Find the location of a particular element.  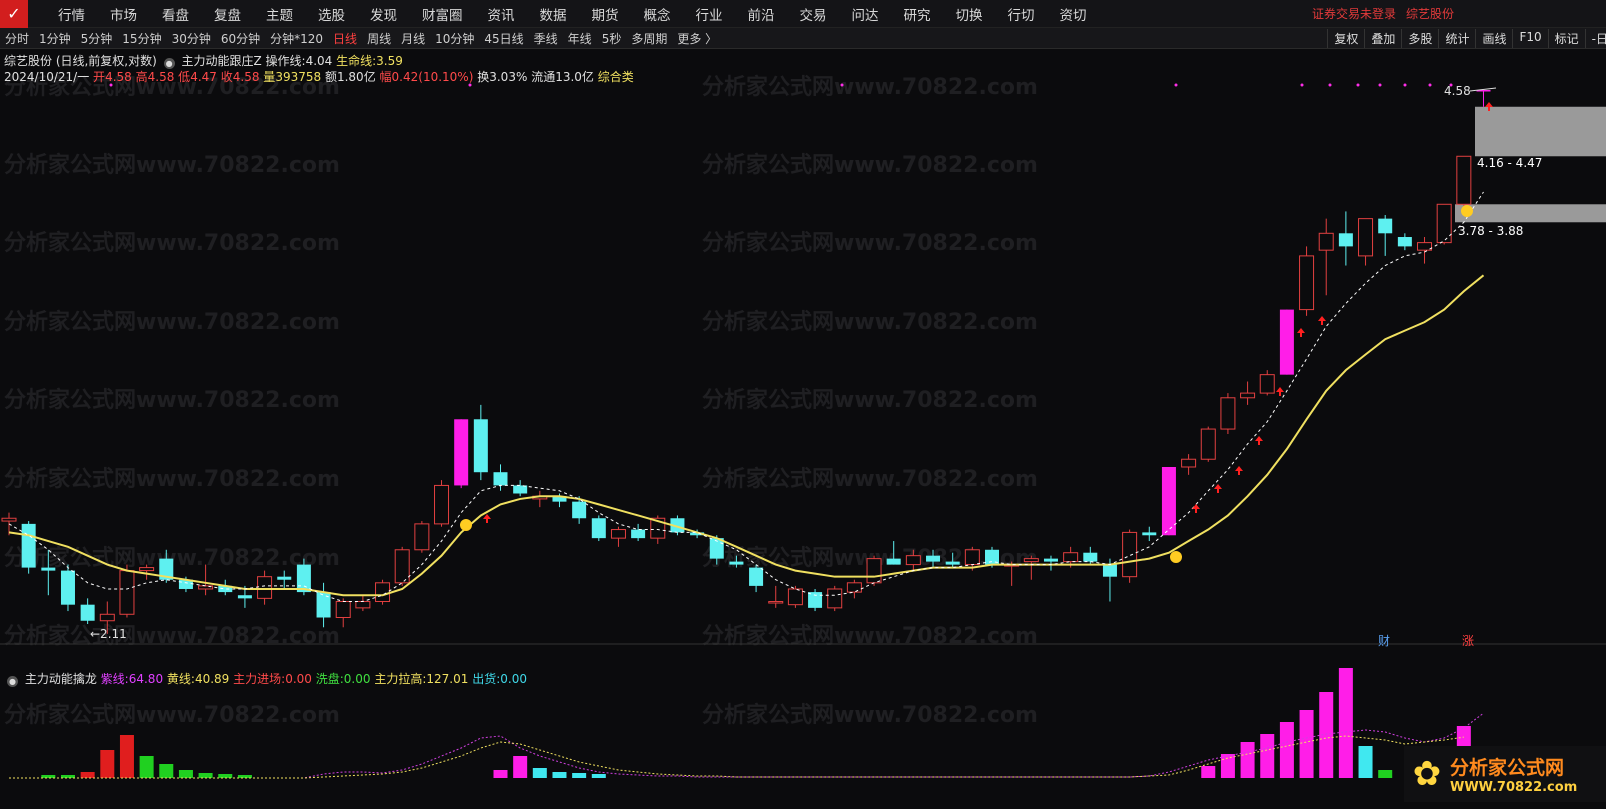

menu-item-16: 研究 is located at coordinates (918, 14).